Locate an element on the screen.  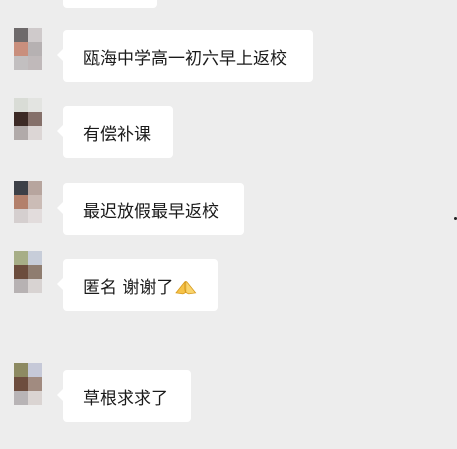
message-text: 草根求求了 is located at coordinates (125, 398).